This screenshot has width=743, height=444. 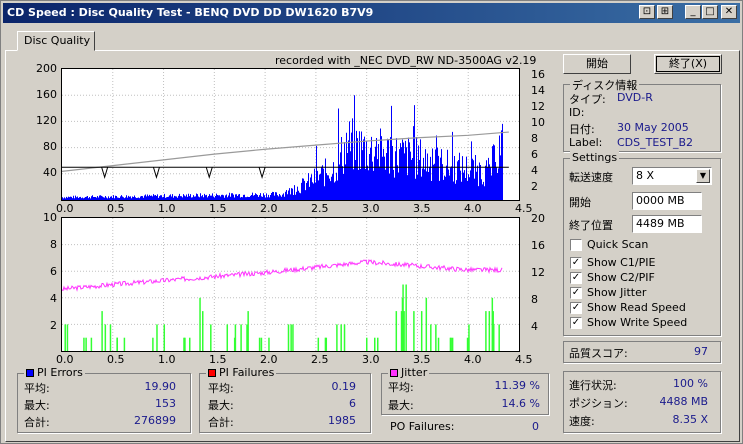 I want to click on top-x-tick: 1.0, so click(x=167, y=208).